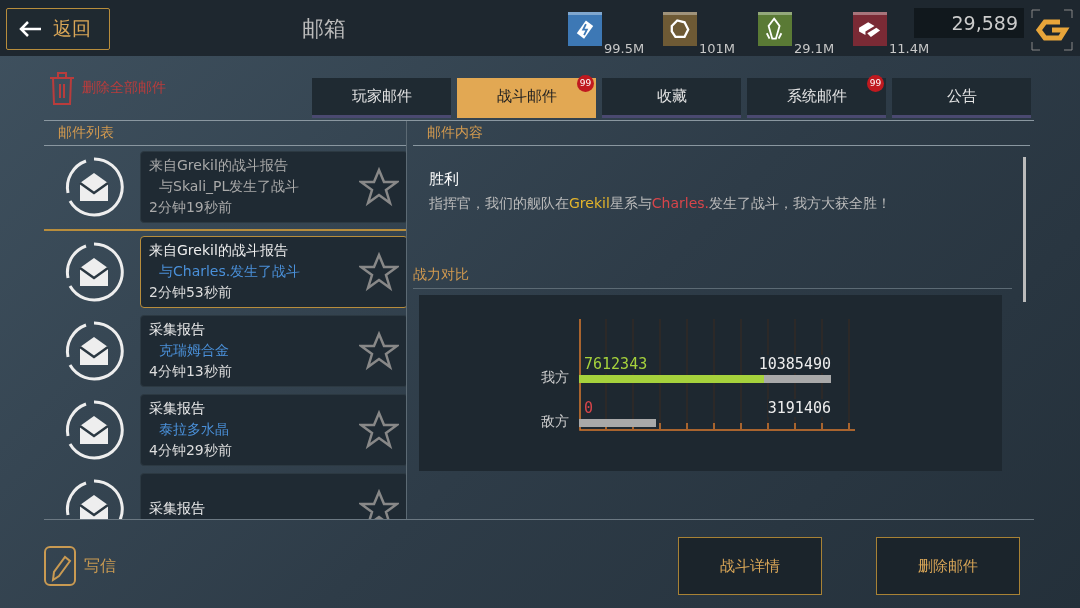 The height and width of the screenshot is (608, 1080). What do you see at coordinates (444, 179) in the screenshot?
I see `mail-subject: 胜利` at bounding box center [444, 179].